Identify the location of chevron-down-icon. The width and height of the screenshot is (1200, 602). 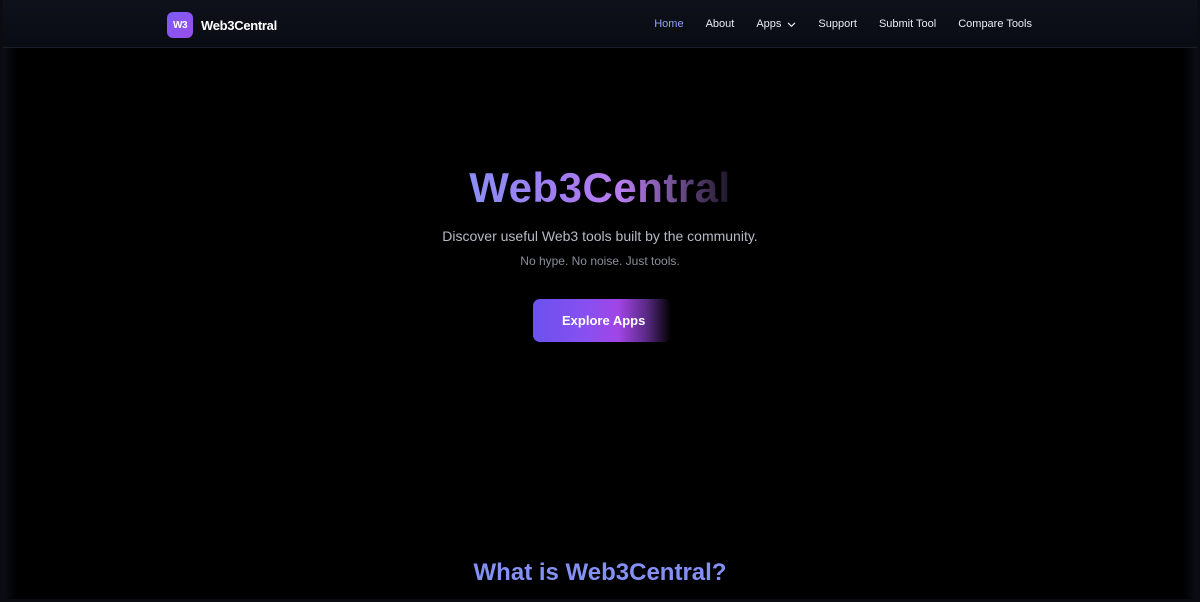
(792, 24).